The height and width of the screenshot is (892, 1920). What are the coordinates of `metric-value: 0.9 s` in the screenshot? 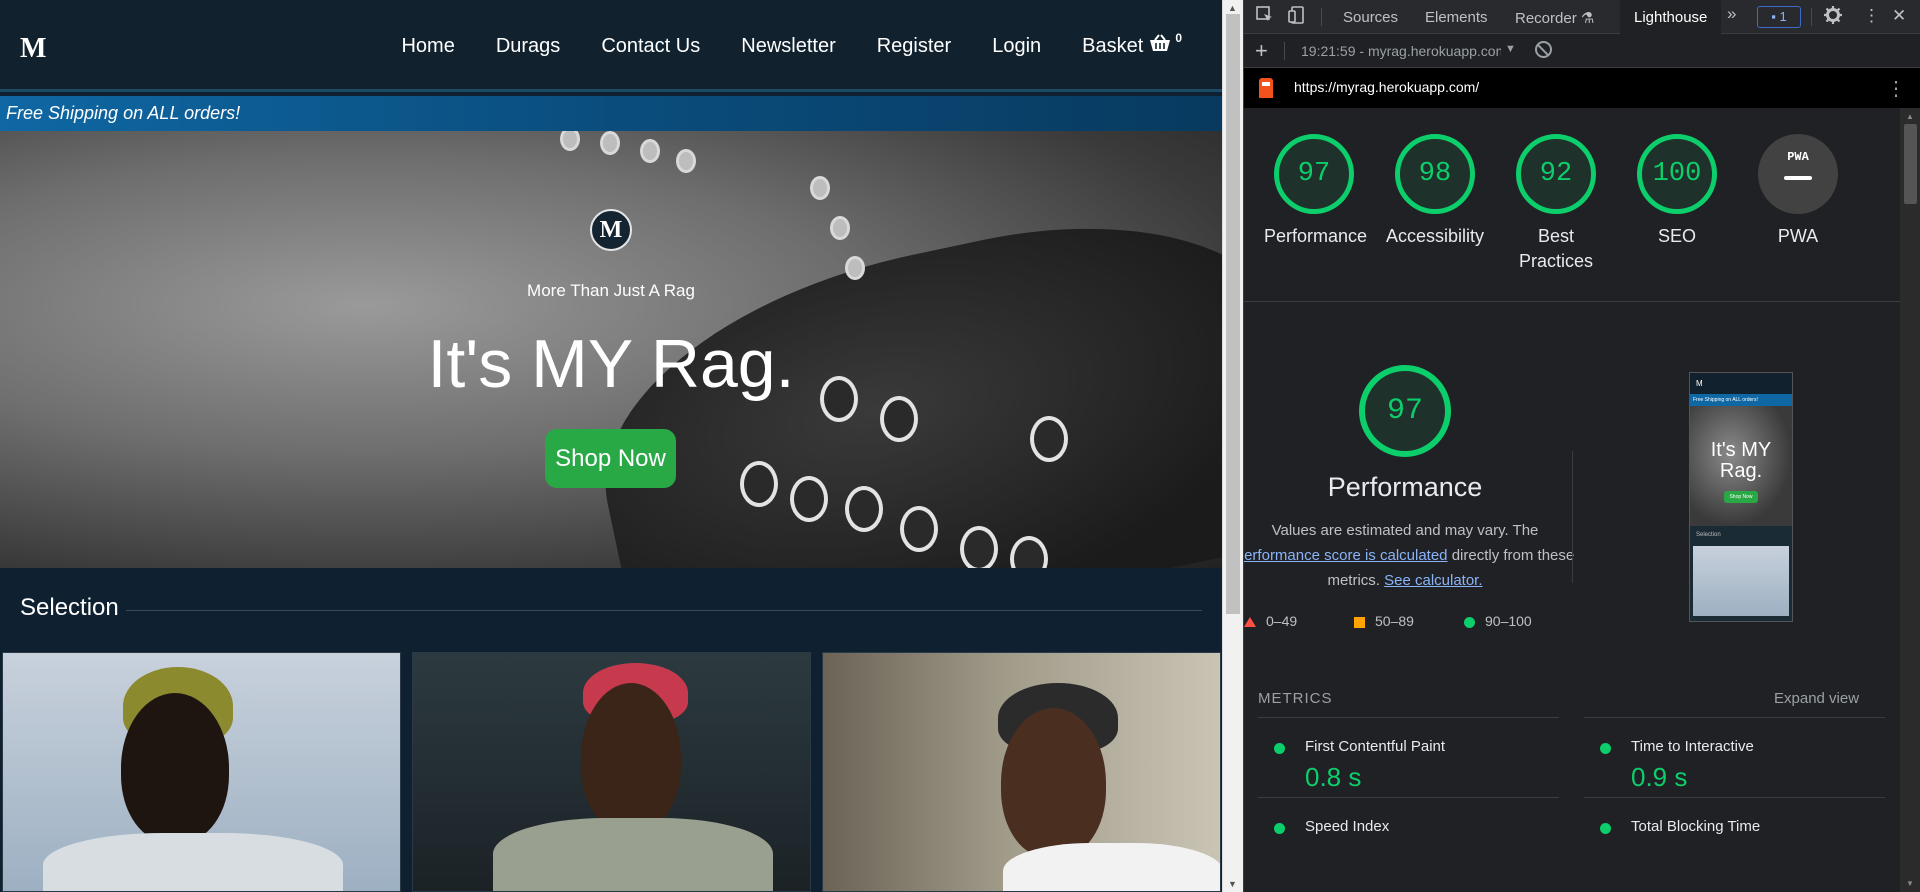 It's located at (1659, 777).